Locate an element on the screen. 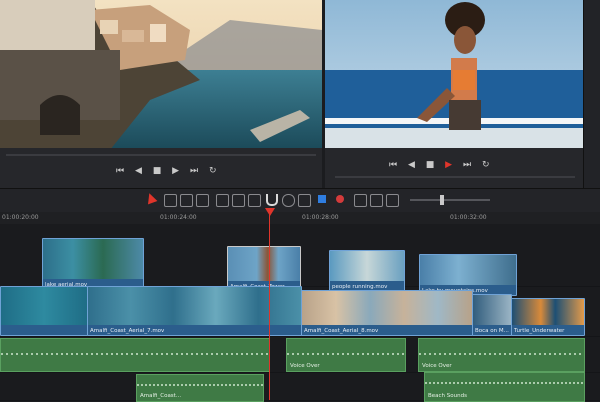  zoom-slider is located at coordinates (450, 200).